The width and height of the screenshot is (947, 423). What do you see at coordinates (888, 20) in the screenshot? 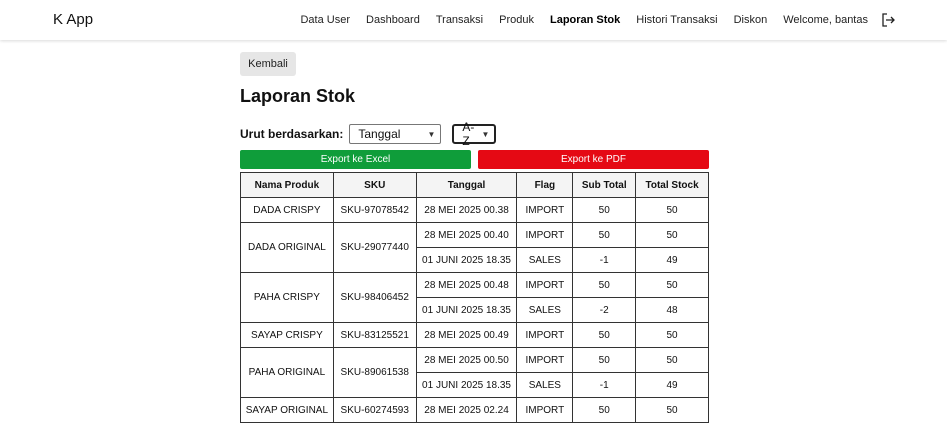
I see `logout-icon` at bounding box center [888, 20].